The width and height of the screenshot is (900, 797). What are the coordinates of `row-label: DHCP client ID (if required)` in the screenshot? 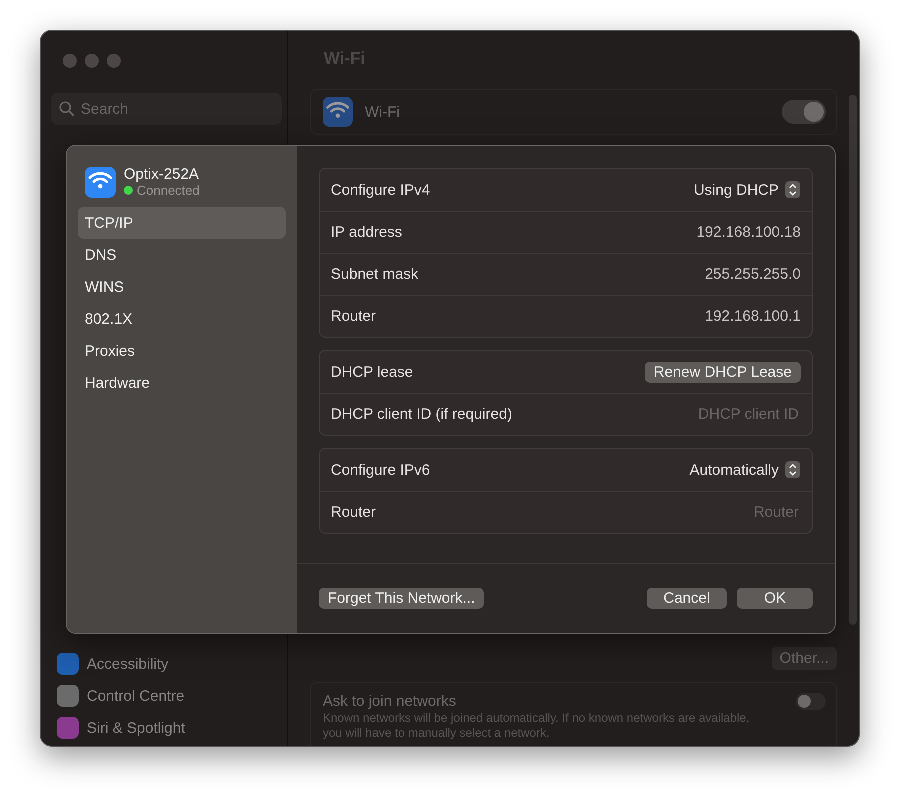 It's located at (421, 414).